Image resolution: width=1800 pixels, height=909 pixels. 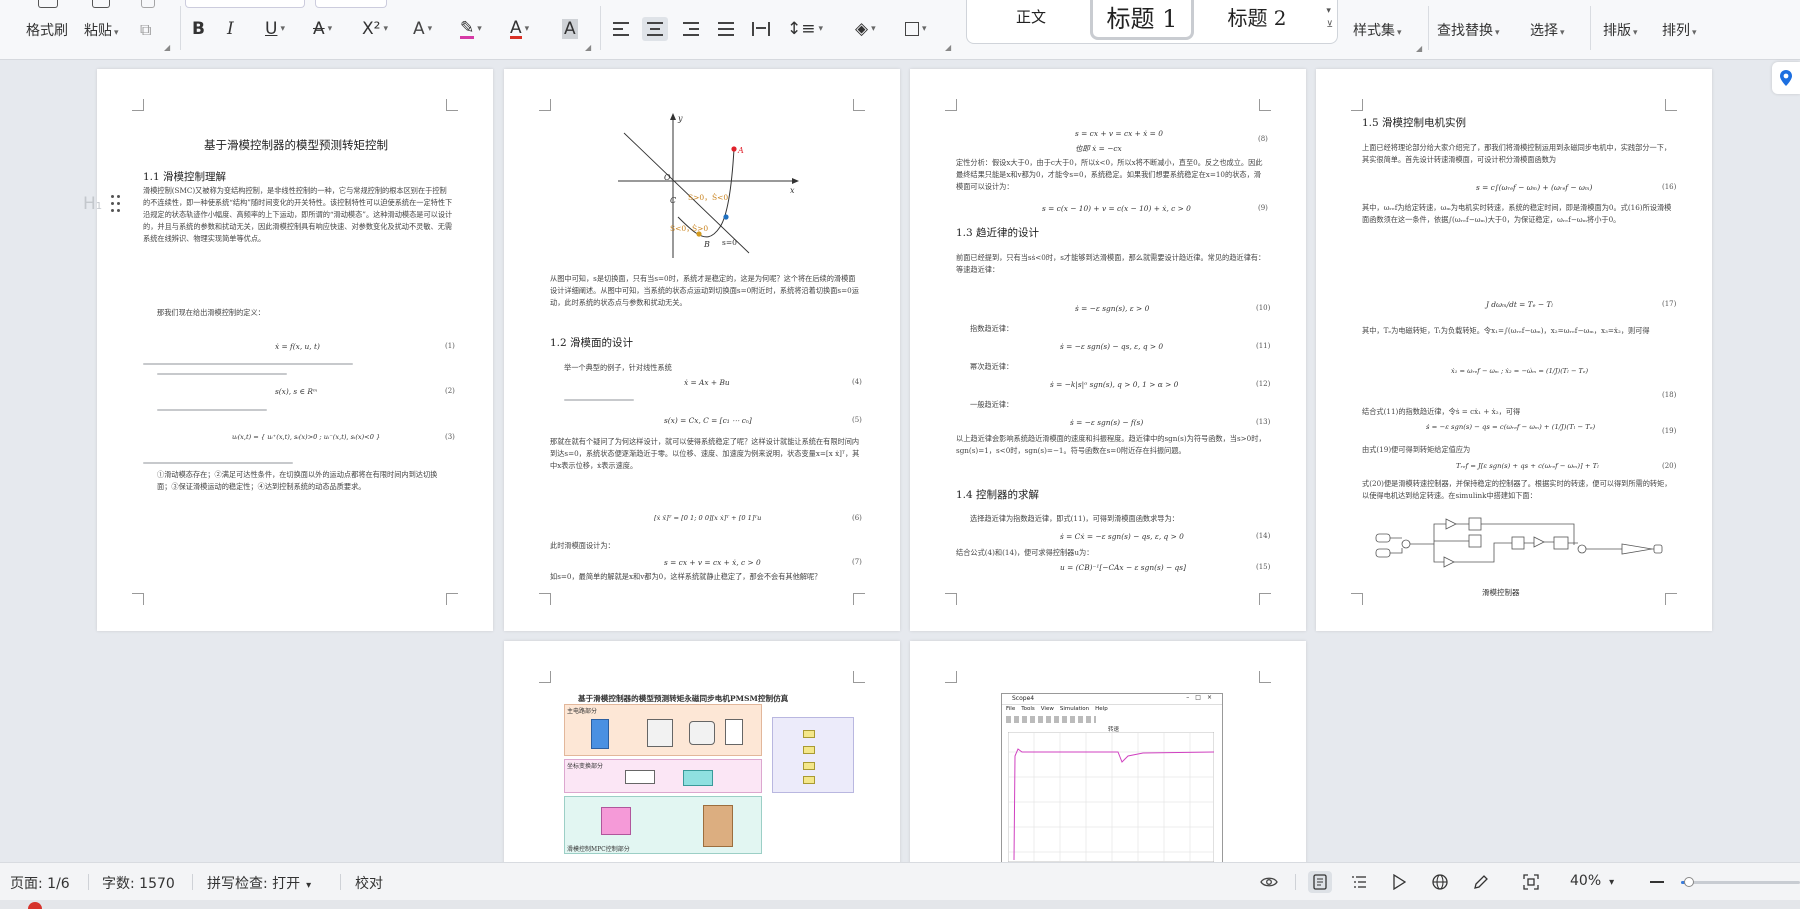 I want to click on equation: s = cx + v = cx + ẋ, c > 0, so click(x=712, y=562).